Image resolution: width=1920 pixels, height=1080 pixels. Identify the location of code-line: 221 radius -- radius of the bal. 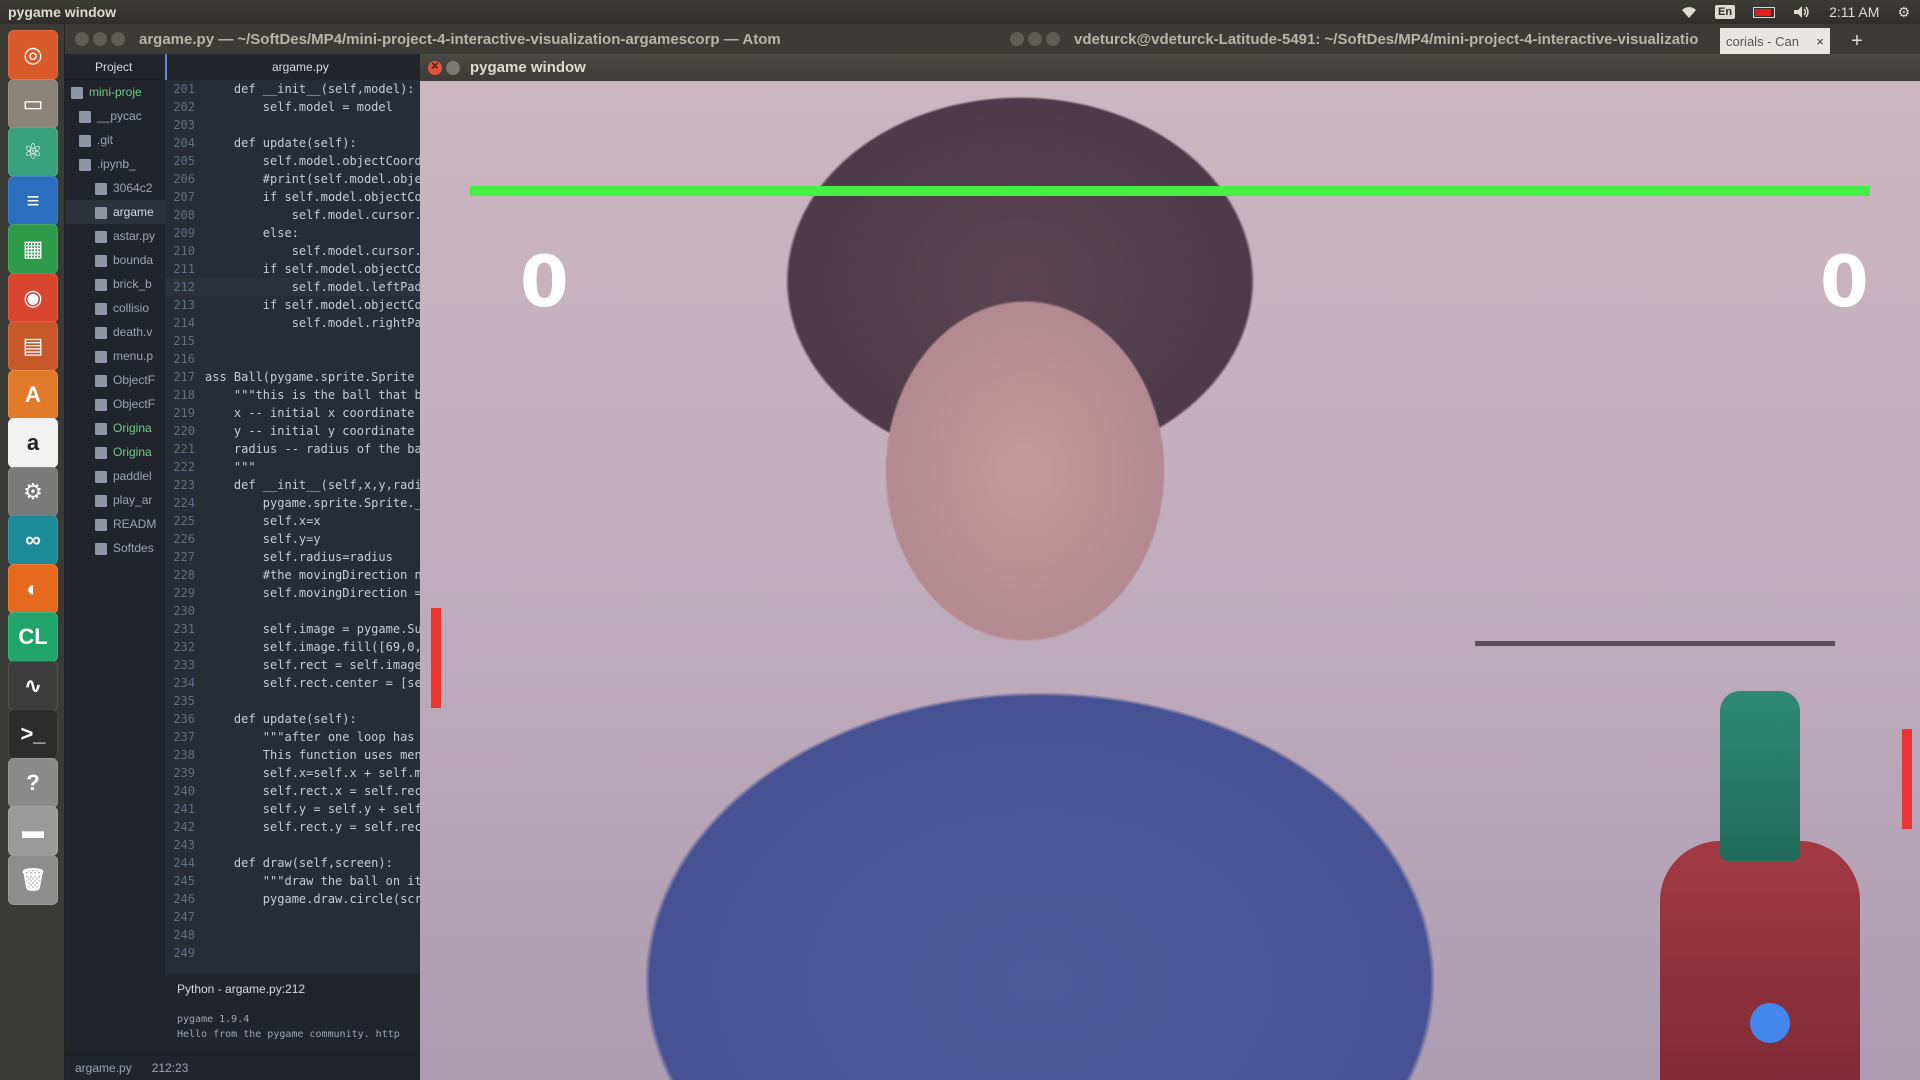
(292, 449).